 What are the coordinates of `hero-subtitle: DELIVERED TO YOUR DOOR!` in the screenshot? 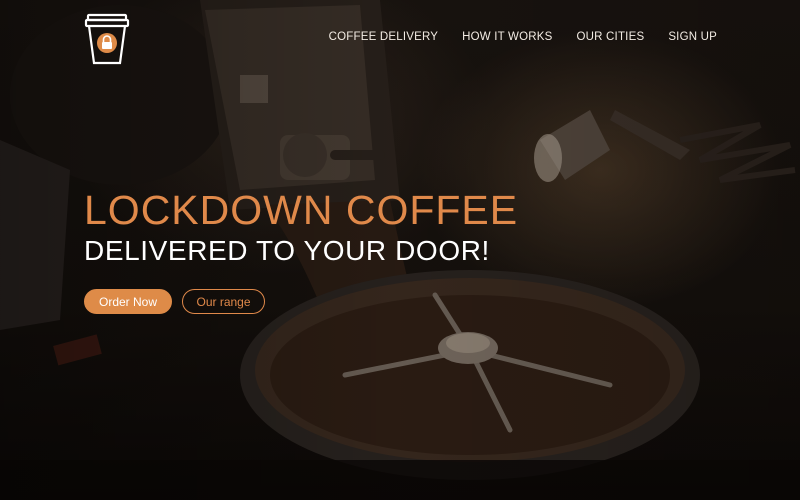 It's located at (287, 250).